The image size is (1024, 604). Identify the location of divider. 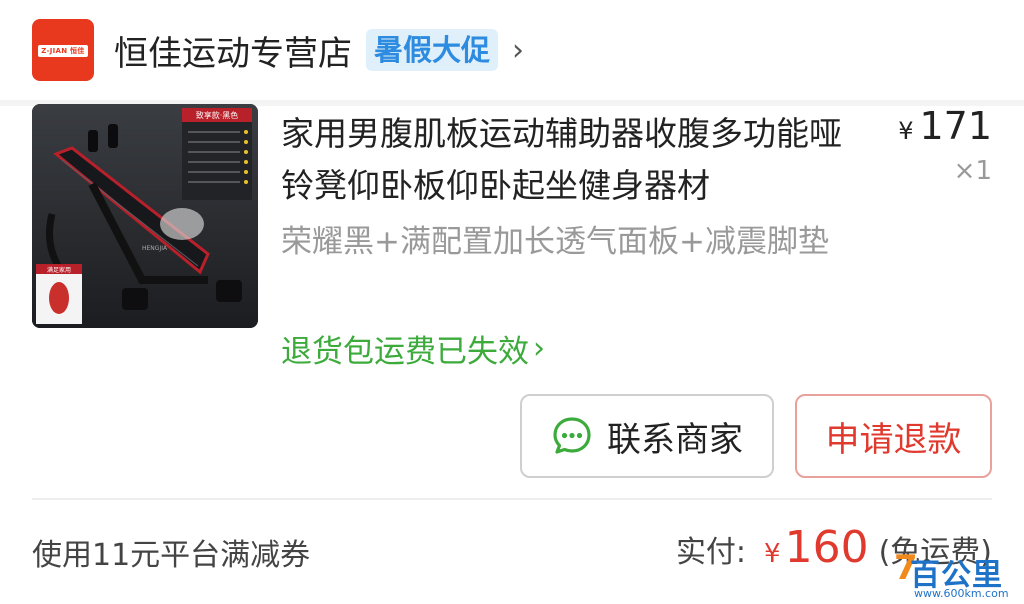
(512, 499).